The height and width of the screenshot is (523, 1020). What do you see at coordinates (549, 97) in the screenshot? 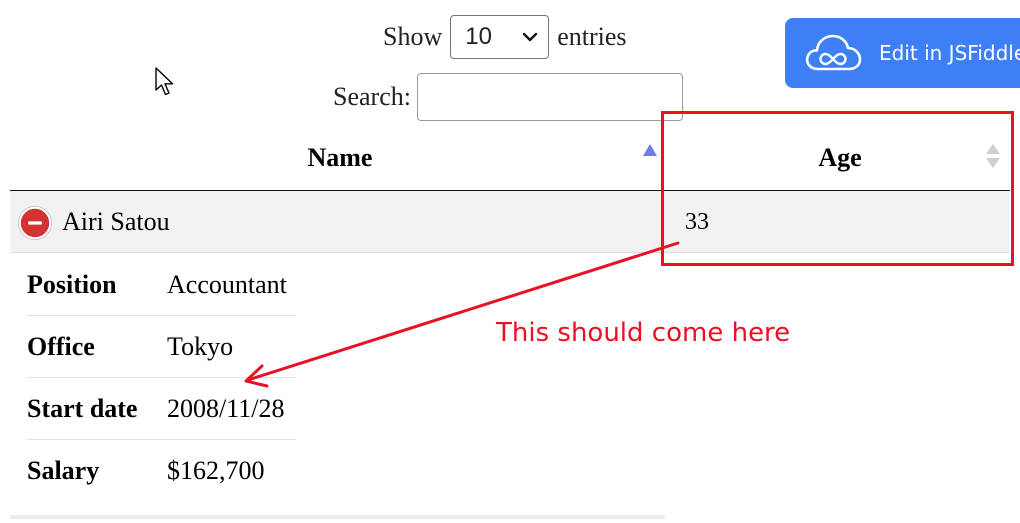
I see `search-input` at bounding box center [549, 97].